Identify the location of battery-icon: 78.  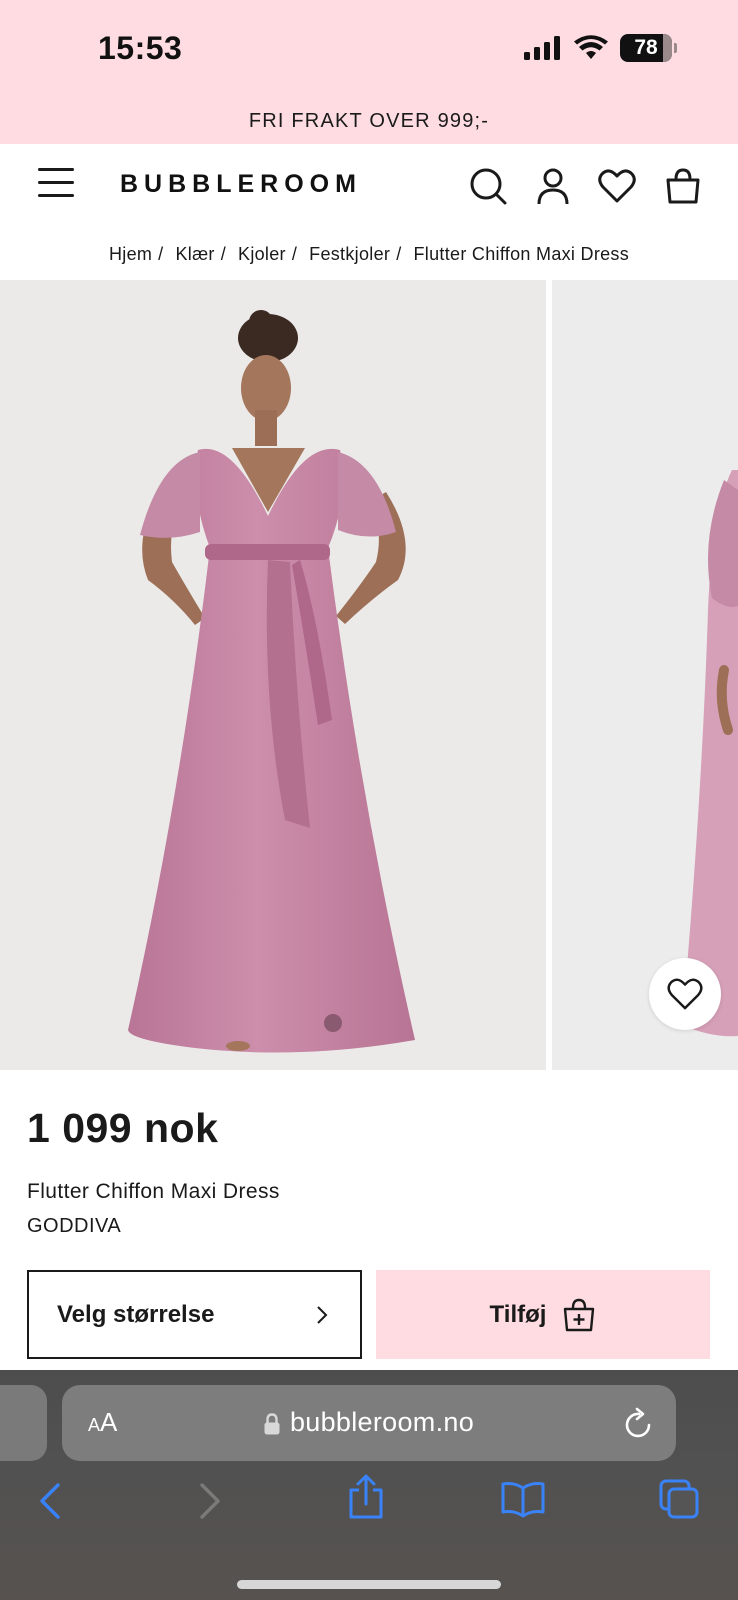
(648, 48).